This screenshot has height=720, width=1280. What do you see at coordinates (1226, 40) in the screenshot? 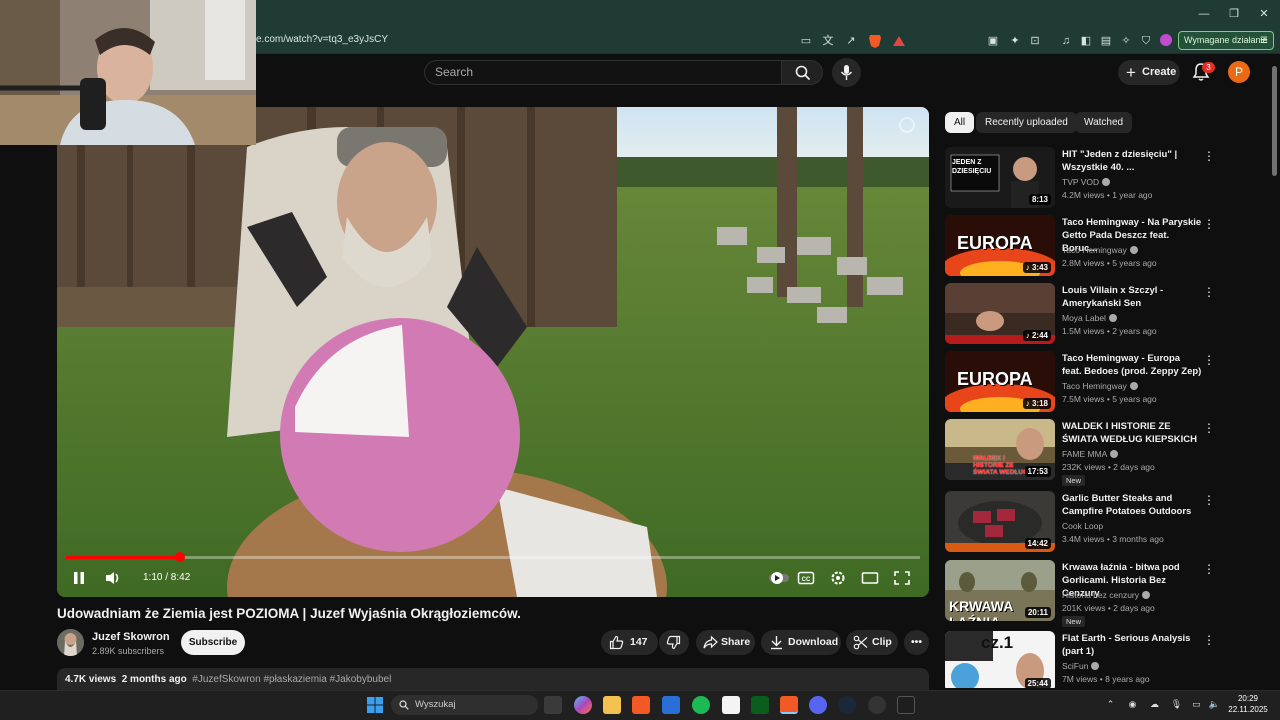
I see `action-required-button: Wymagane działanie ☰` at bounding box center [1226, 40].